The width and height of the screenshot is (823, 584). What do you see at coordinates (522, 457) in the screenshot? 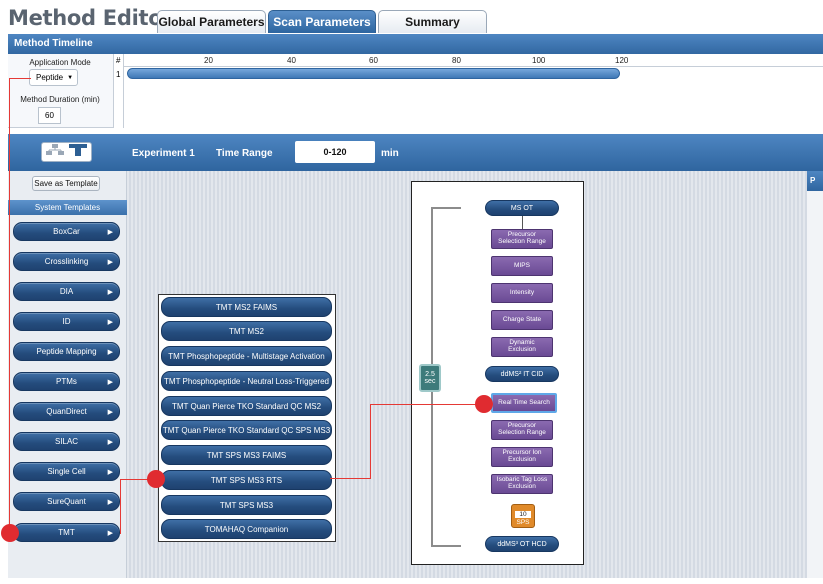
I see `filter-precursor-ion-exclusion: Precursor Ion Exclusion` at bounding box center [522, 457].